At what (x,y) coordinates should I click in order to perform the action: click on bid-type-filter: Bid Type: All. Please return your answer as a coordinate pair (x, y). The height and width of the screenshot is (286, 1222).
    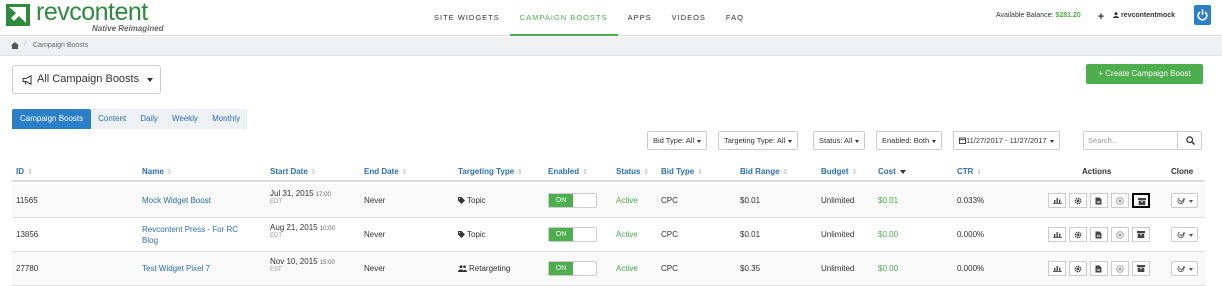
    Looking at the image, I should click on (677, 140).